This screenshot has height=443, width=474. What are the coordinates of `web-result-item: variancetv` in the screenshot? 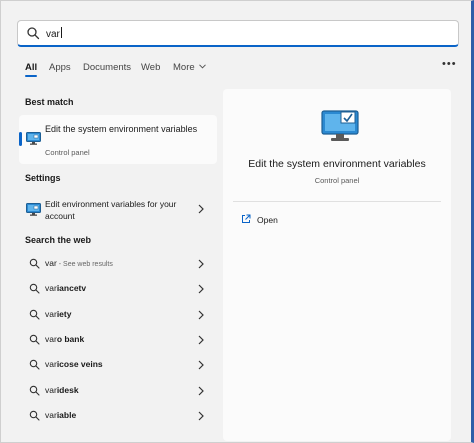 It's located at (118, 289).